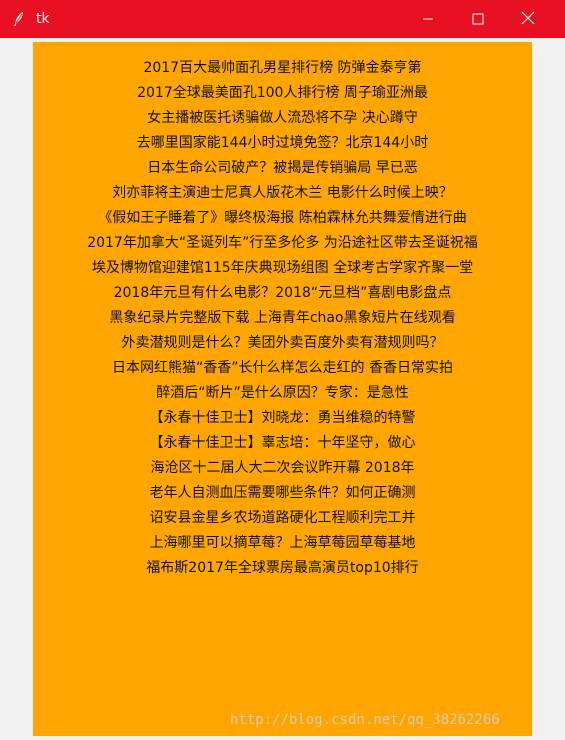 This screenshot has width=565, height=740. Describe the element at coordinates (282, 368) in the screenshot. I see `headline-line: 日本网红熊猫“香香”长什么样怎么走红的 香香日常实拍` at that location.